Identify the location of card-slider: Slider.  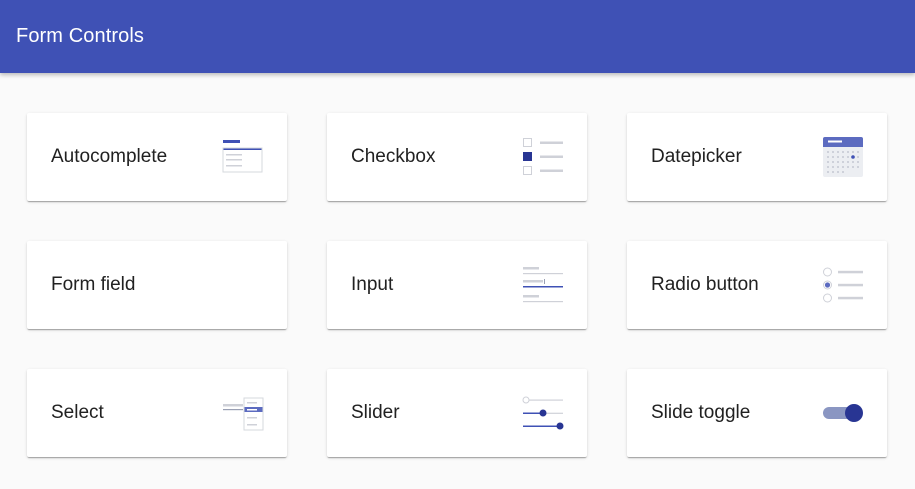
(457, 413).